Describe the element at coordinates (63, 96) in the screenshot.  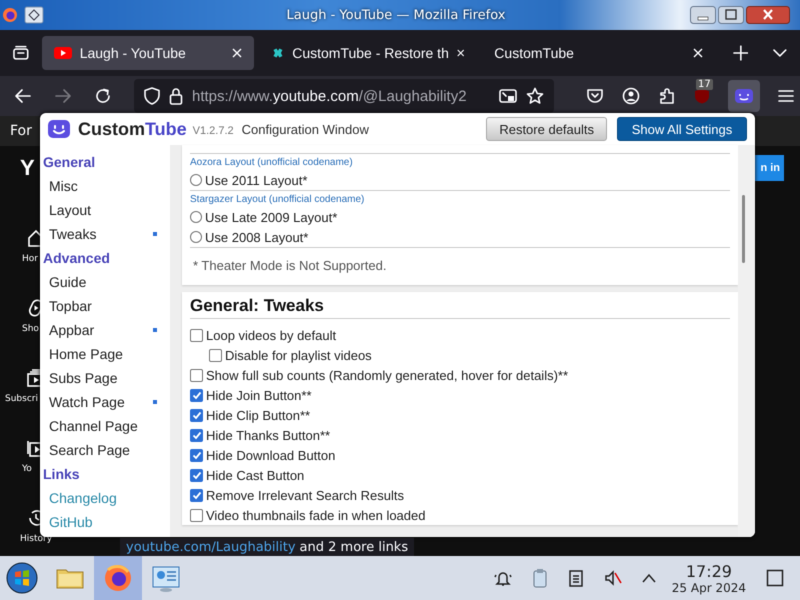
I see `forward-icon` at that location.